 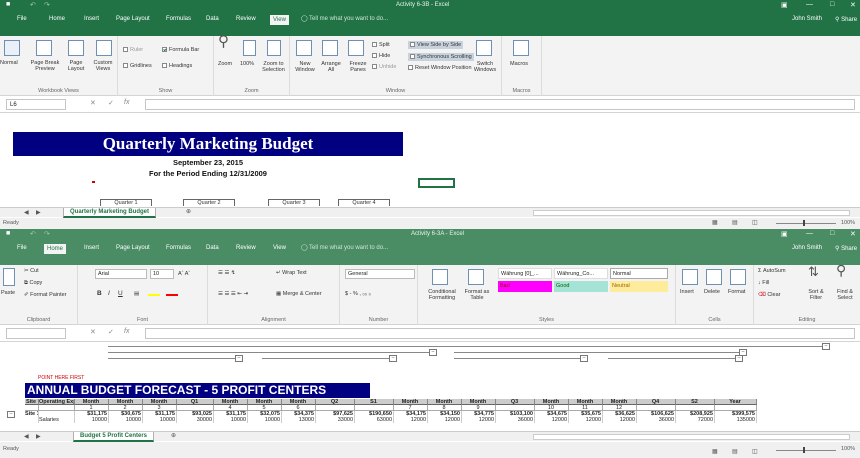 What do you see at coordinates (769, 295) in the screenshot?
I see `clear-button: ⌫ Clear` at bounding box center [769, 295].